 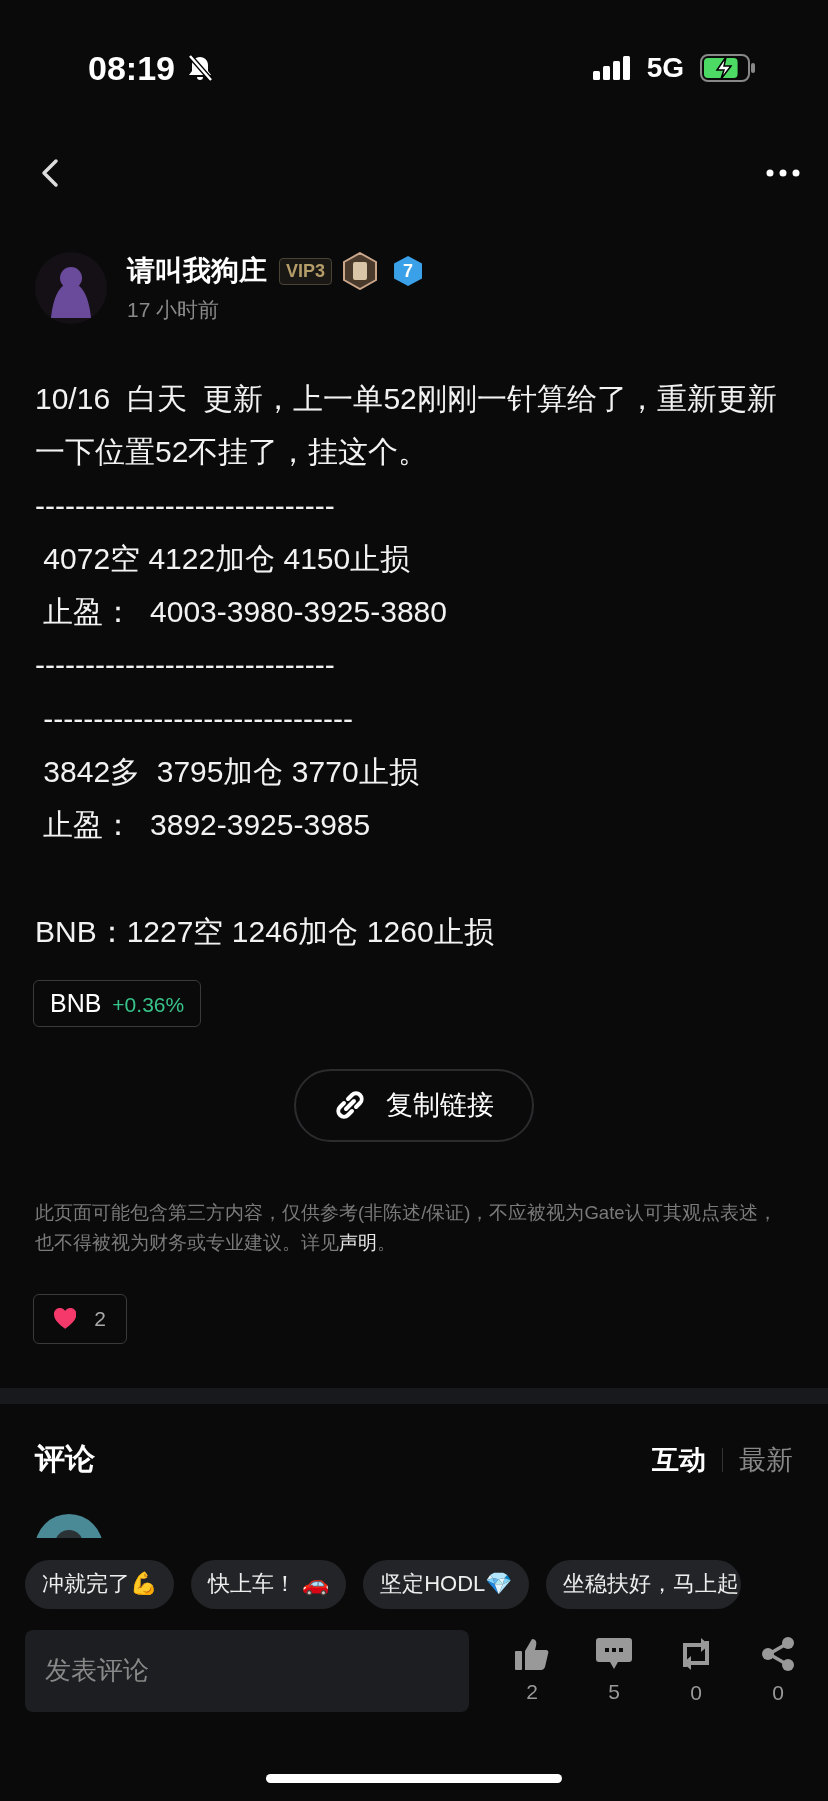 I want to click on battery-icon, so click(x=728, y=68).